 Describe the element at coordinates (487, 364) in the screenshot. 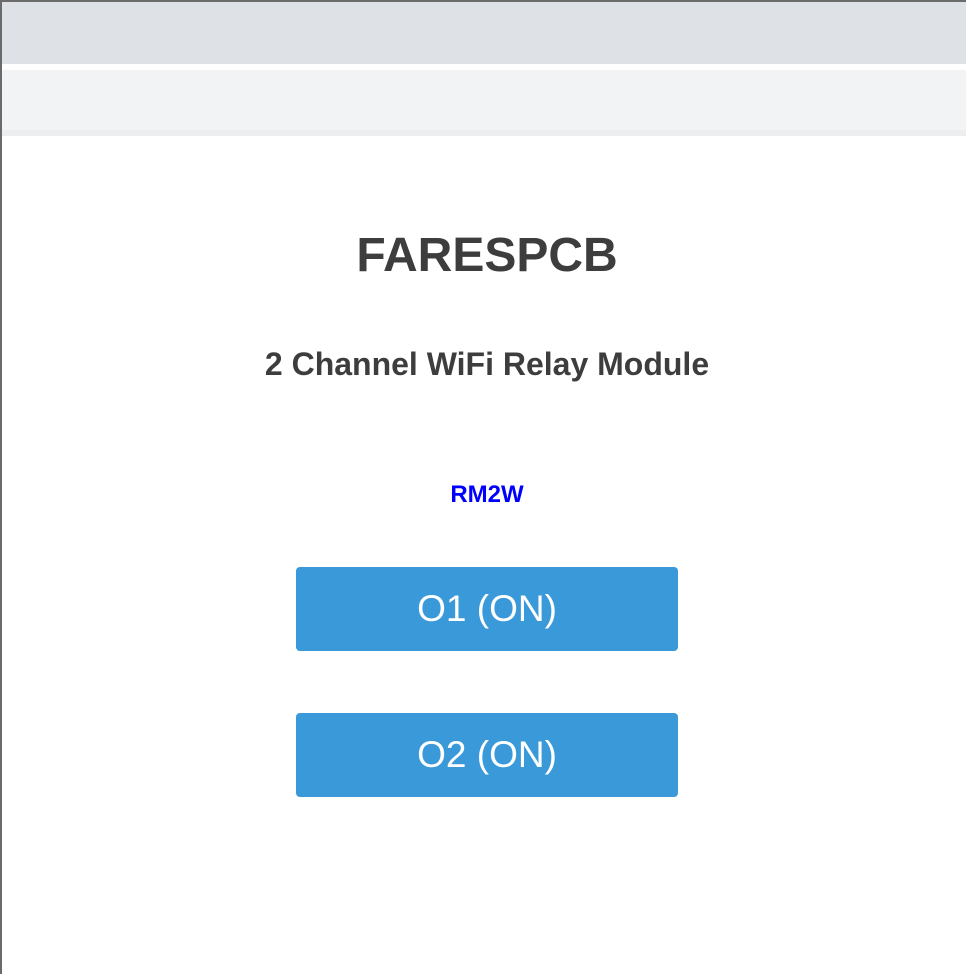

I see `page-subtitle: 2 Channel WiFi Relay Module` at that location.